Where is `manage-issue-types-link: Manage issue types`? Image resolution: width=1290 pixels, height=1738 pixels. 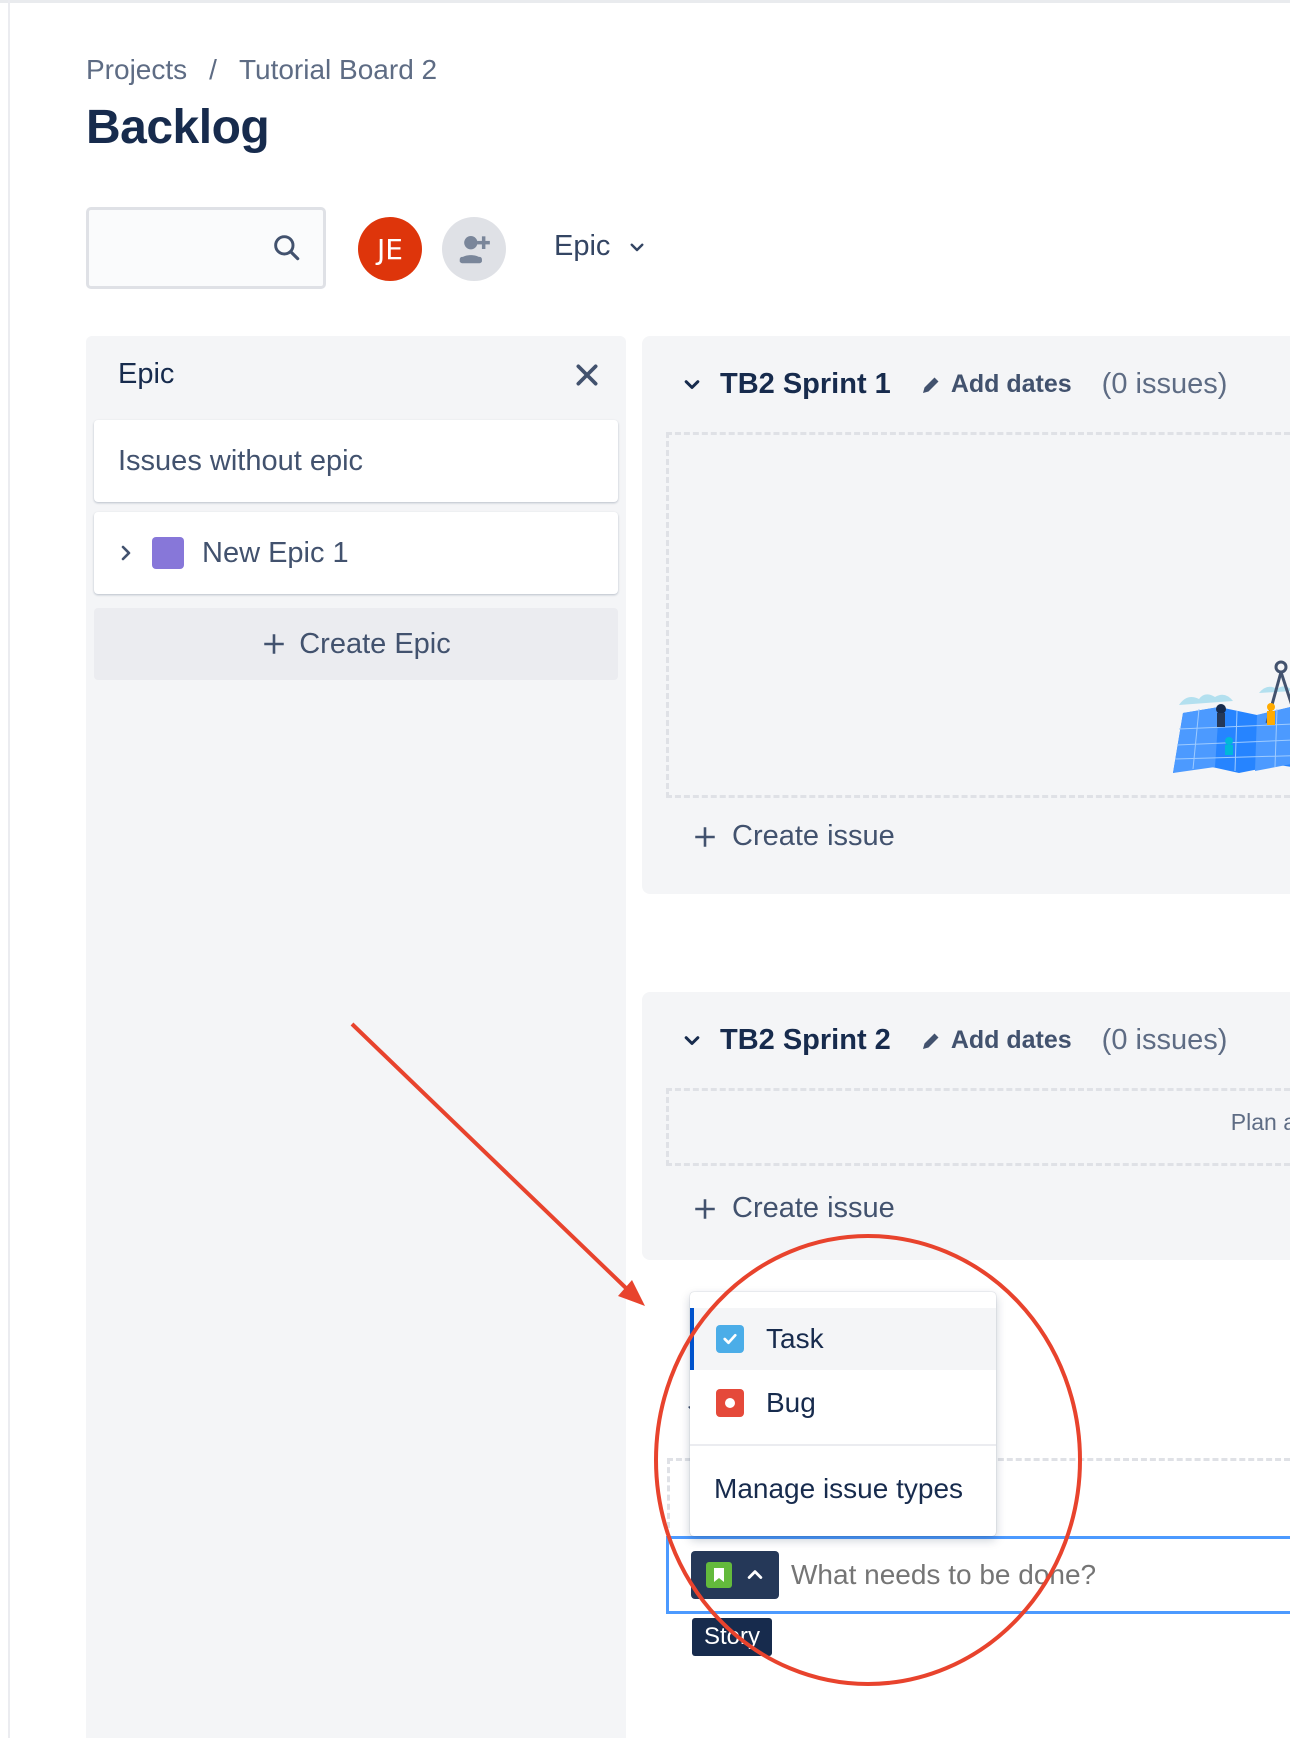
manage-issue-types-link: Manage issue types is located at coordinates (843, 1489).